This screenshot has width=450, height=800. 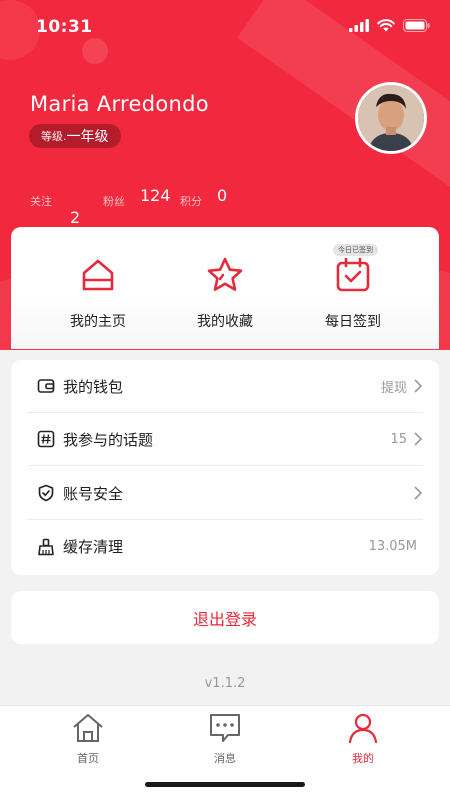 What do you see at coordinates (353, 293) in the screenshot?
I see `quick-action-daily-checkin: 每日签到` at bounding box center [353, 293].